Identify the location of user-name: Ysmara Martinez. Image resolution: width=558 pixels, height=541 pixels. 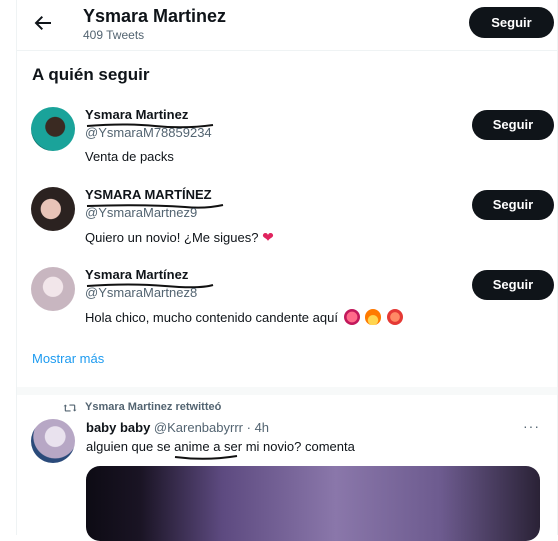
(136, 114).